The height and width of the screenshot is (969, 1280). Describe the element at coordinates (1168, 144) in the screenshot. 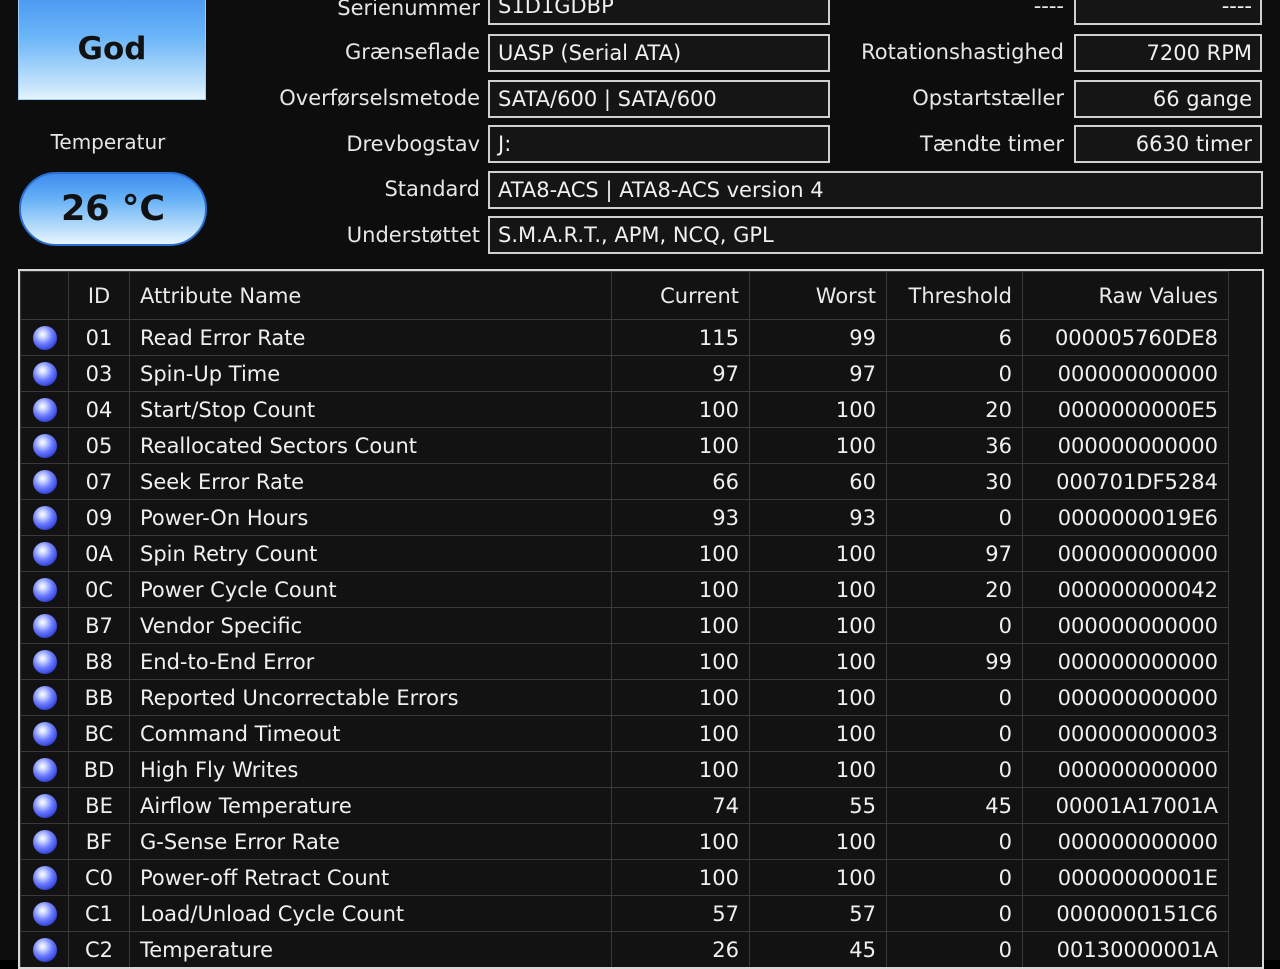

I see `power-on-hours-field: 6630 timer` at that location.